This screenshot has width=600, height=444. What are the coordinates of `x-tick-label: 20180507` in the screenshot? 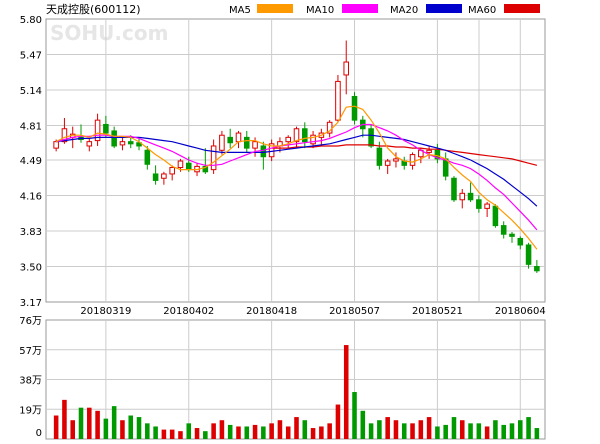 It's located at (354, 311).